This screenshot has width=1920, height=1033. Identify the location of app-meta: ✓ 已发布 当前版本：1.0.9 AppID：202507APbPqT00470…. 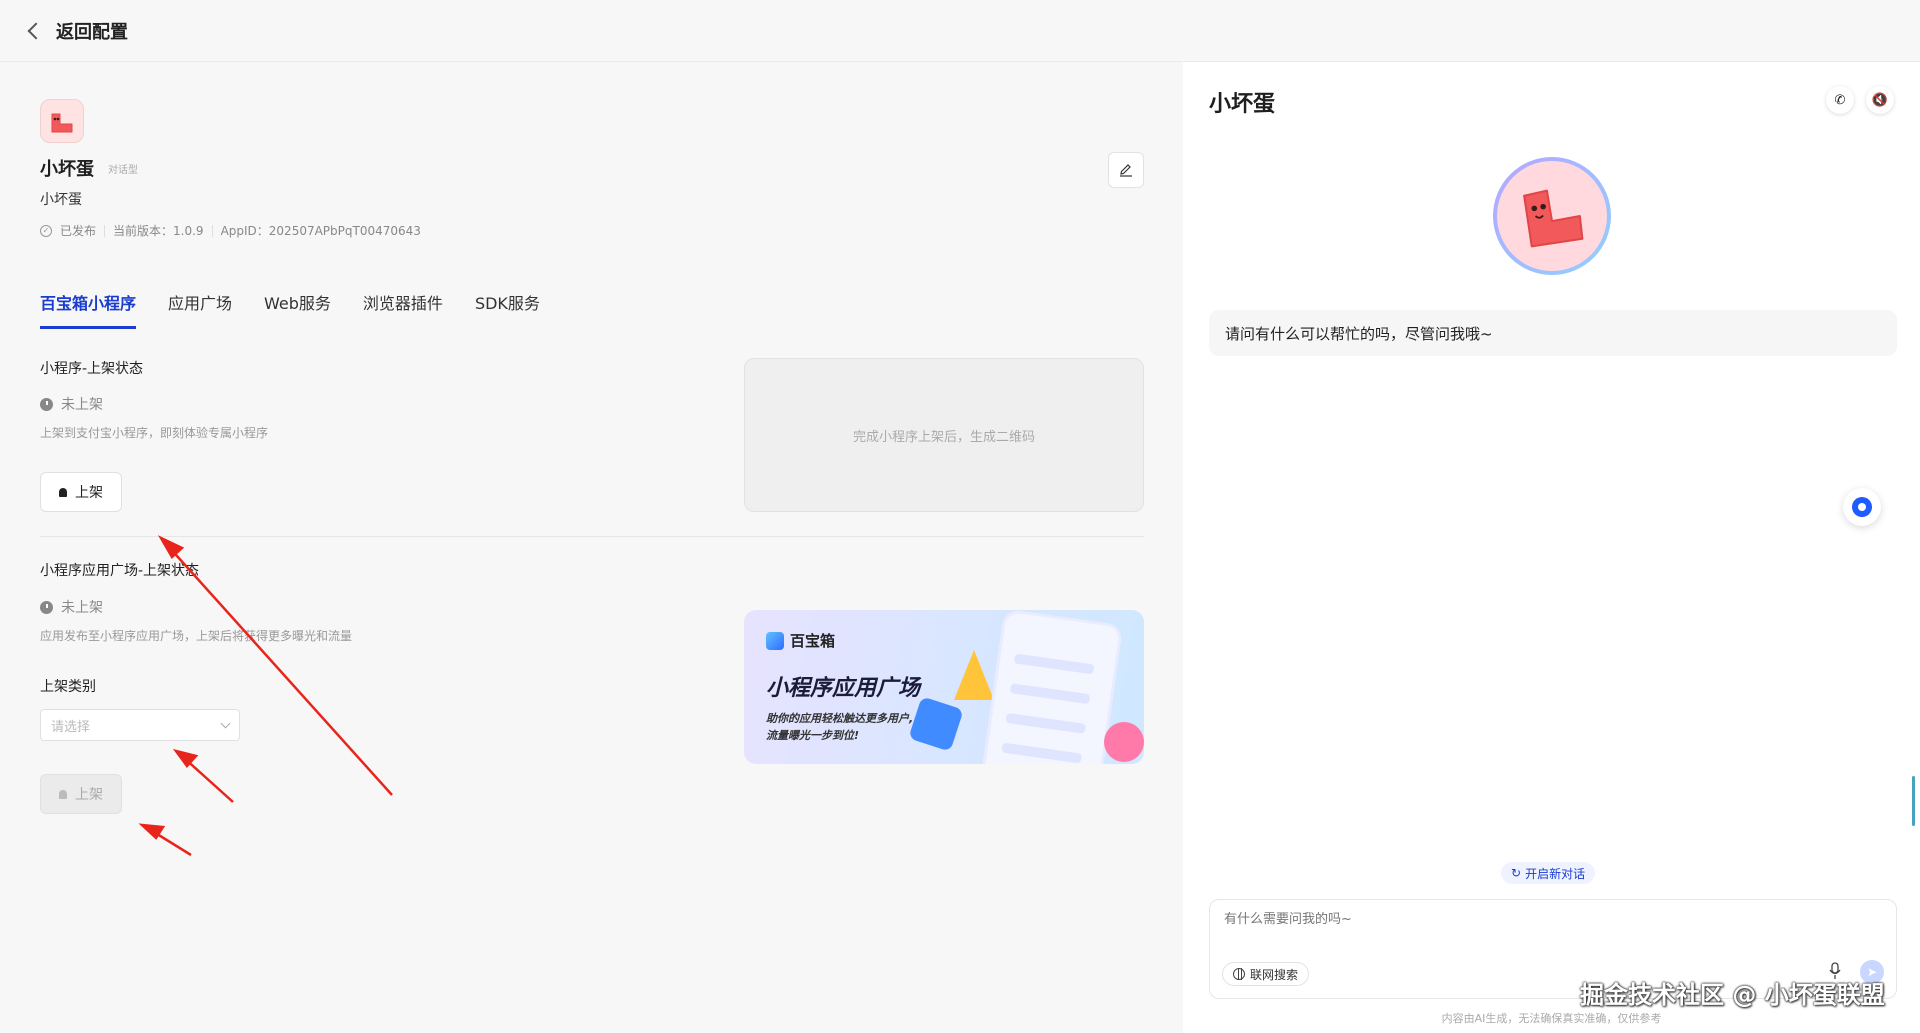
(230, 230).